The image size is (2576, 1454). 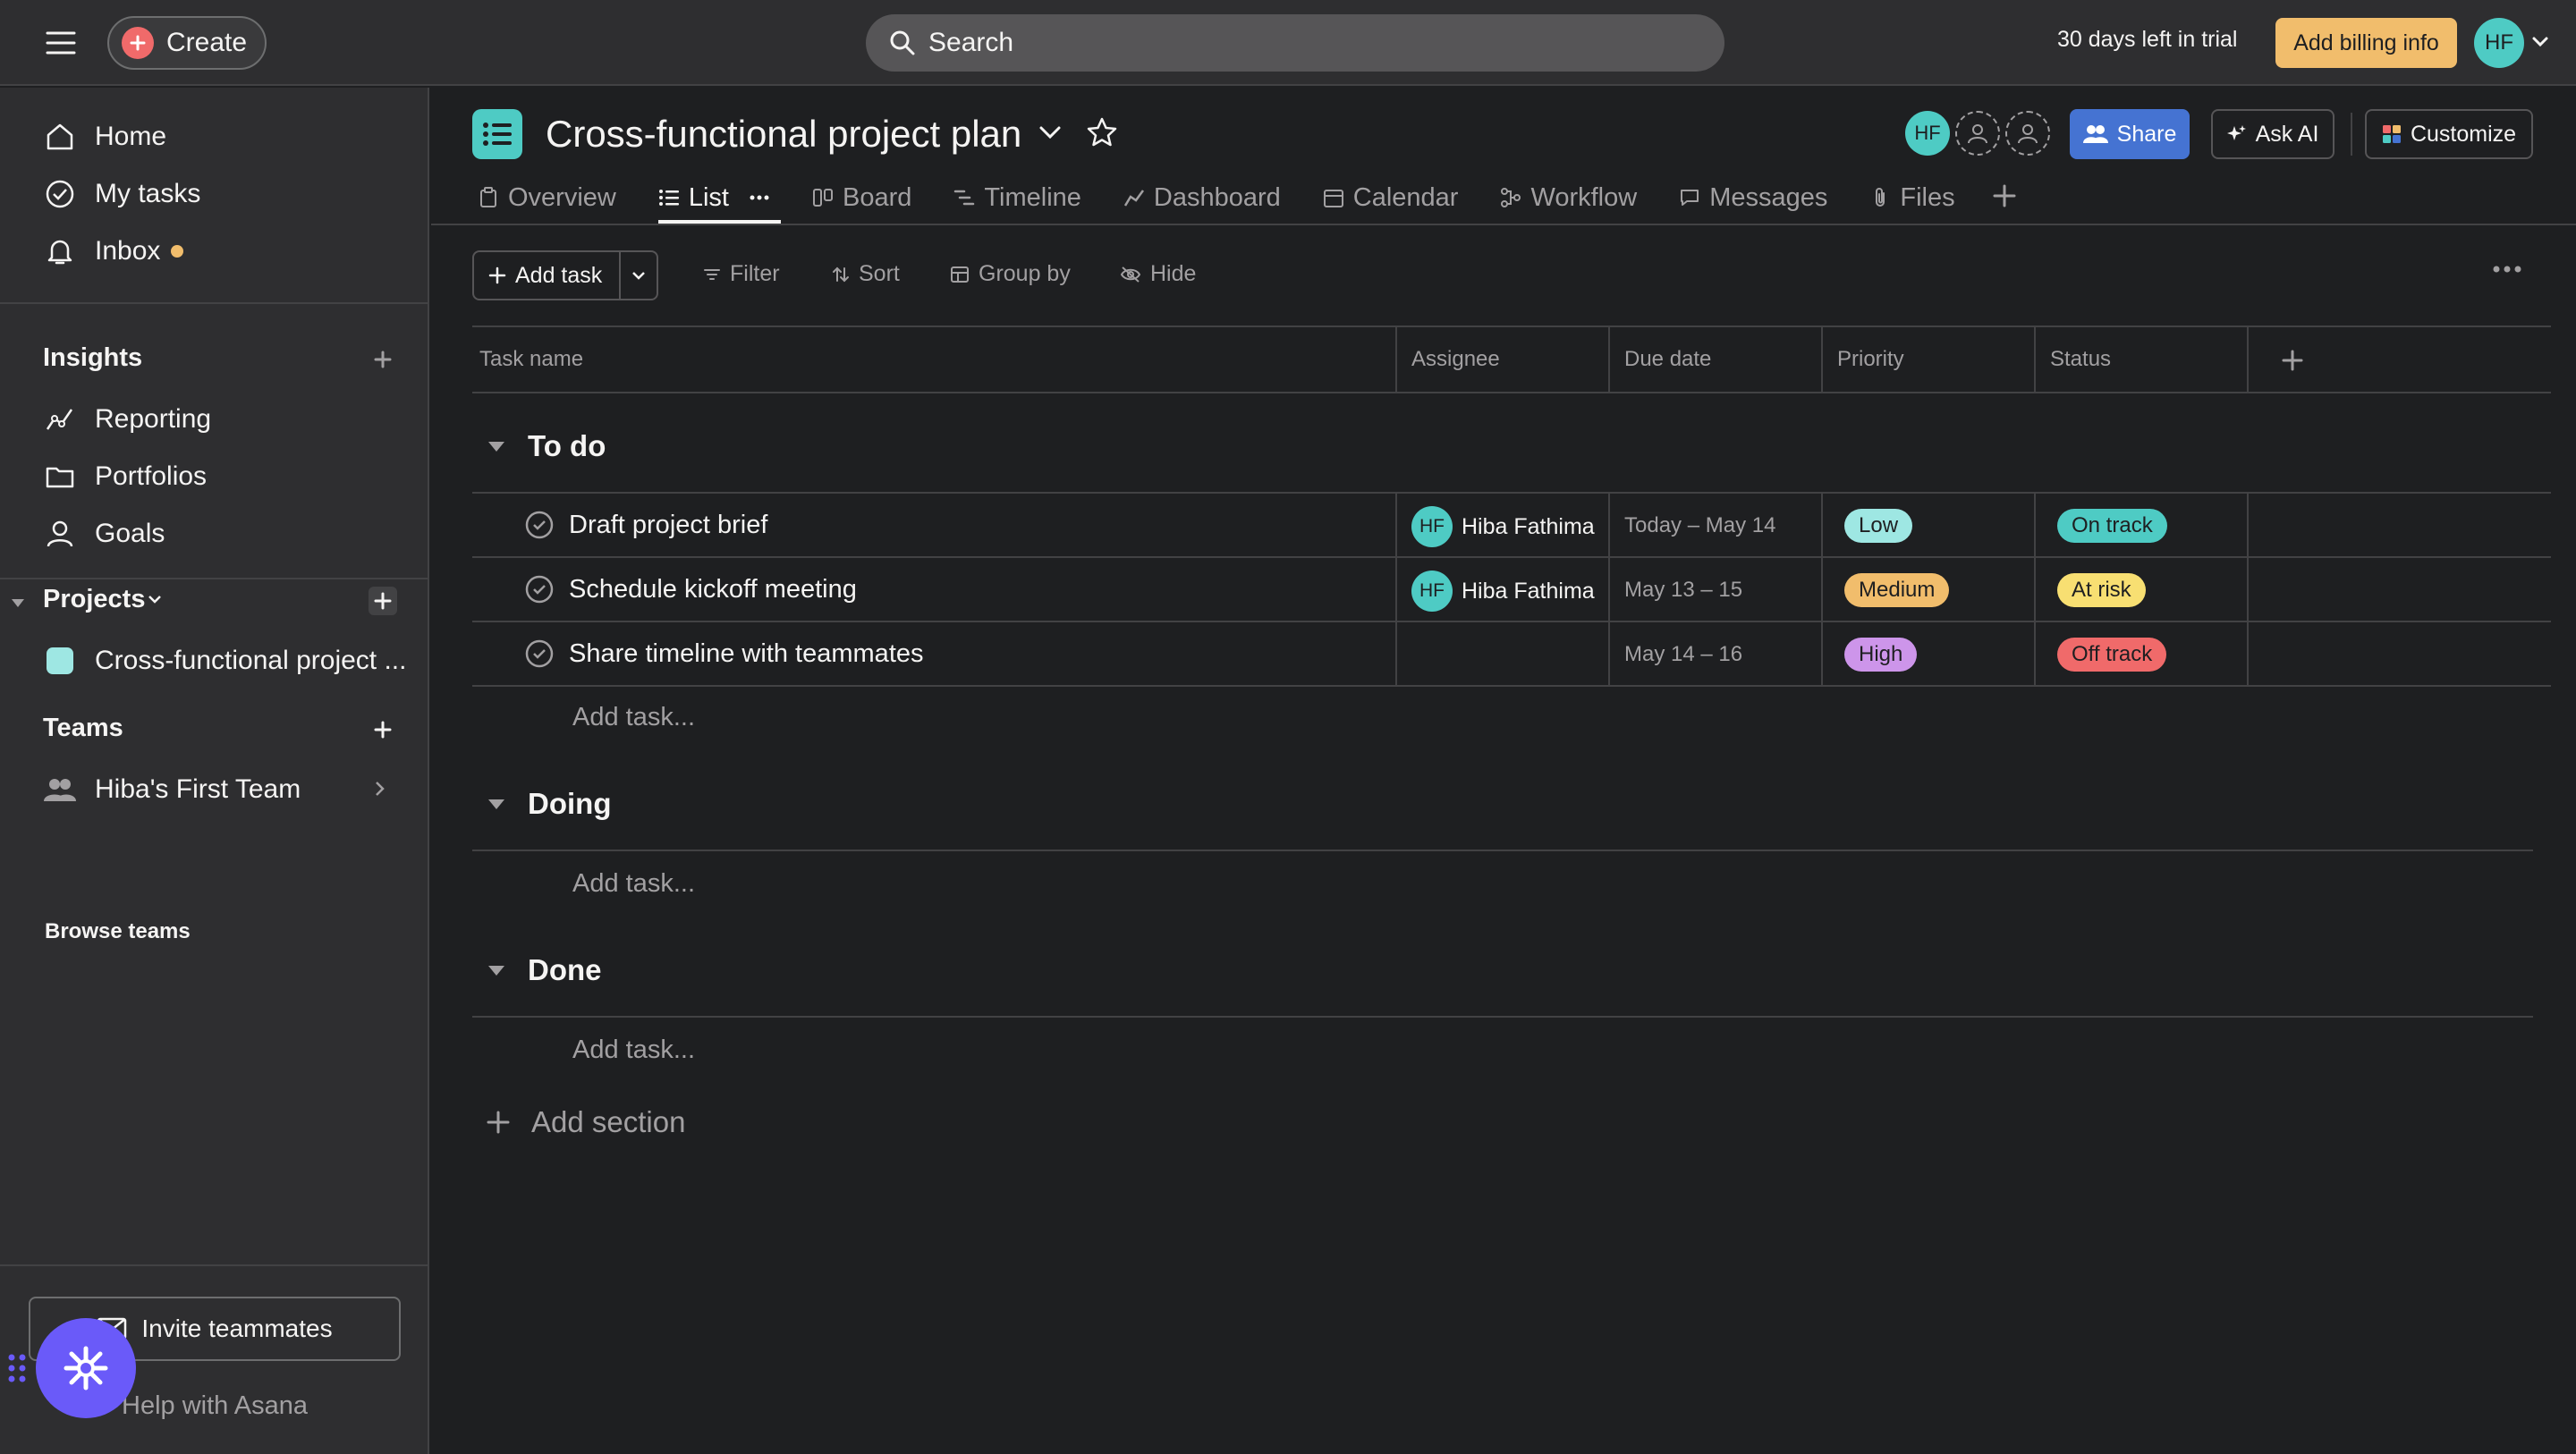 I want to click on message-icon, so click(x=1689, y=197).